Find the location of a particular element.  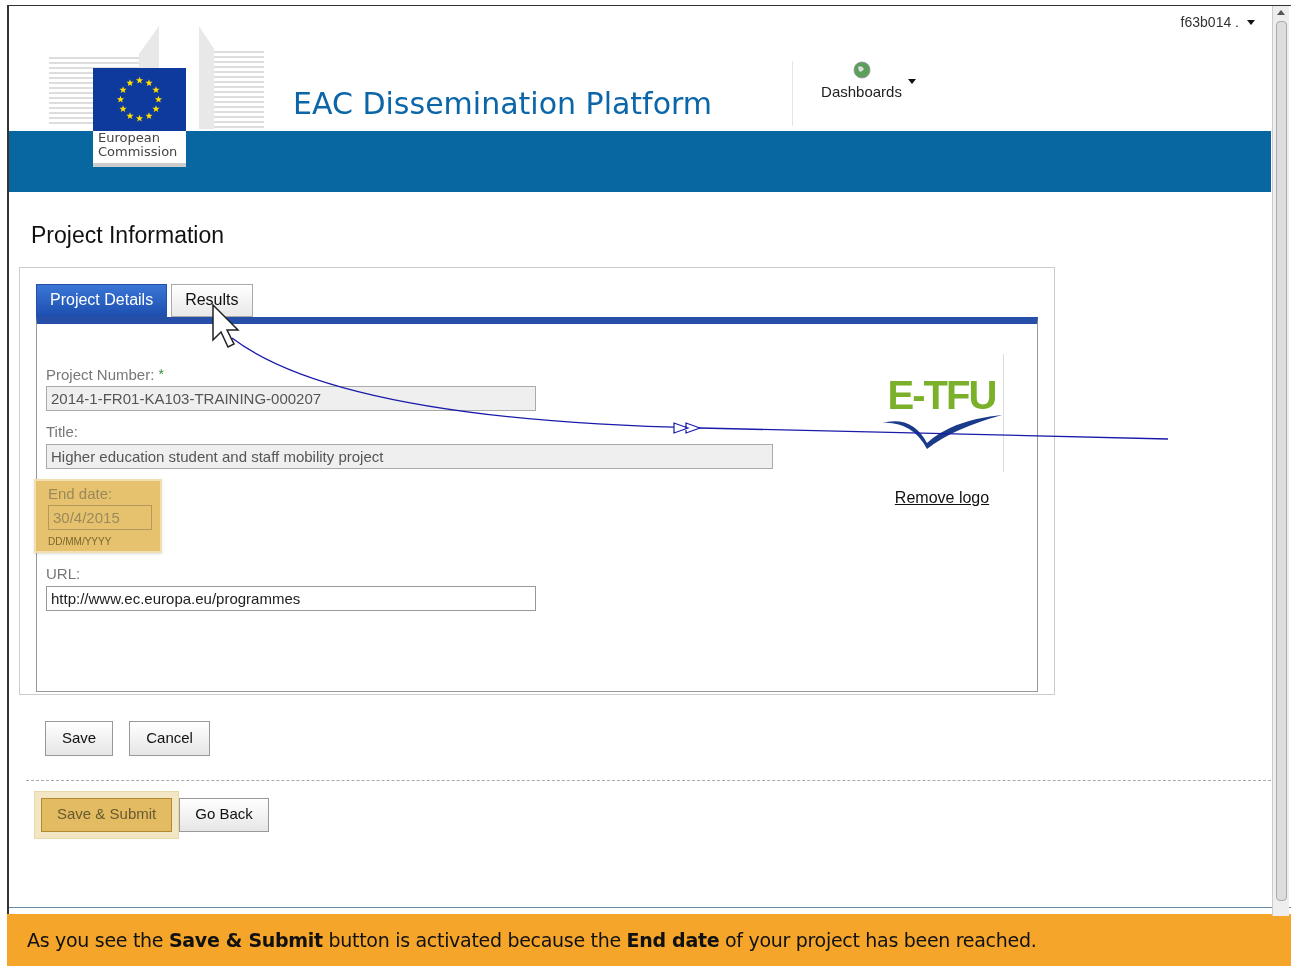

dashboards-menu: Dashboards is located at coordinates (868, 82).